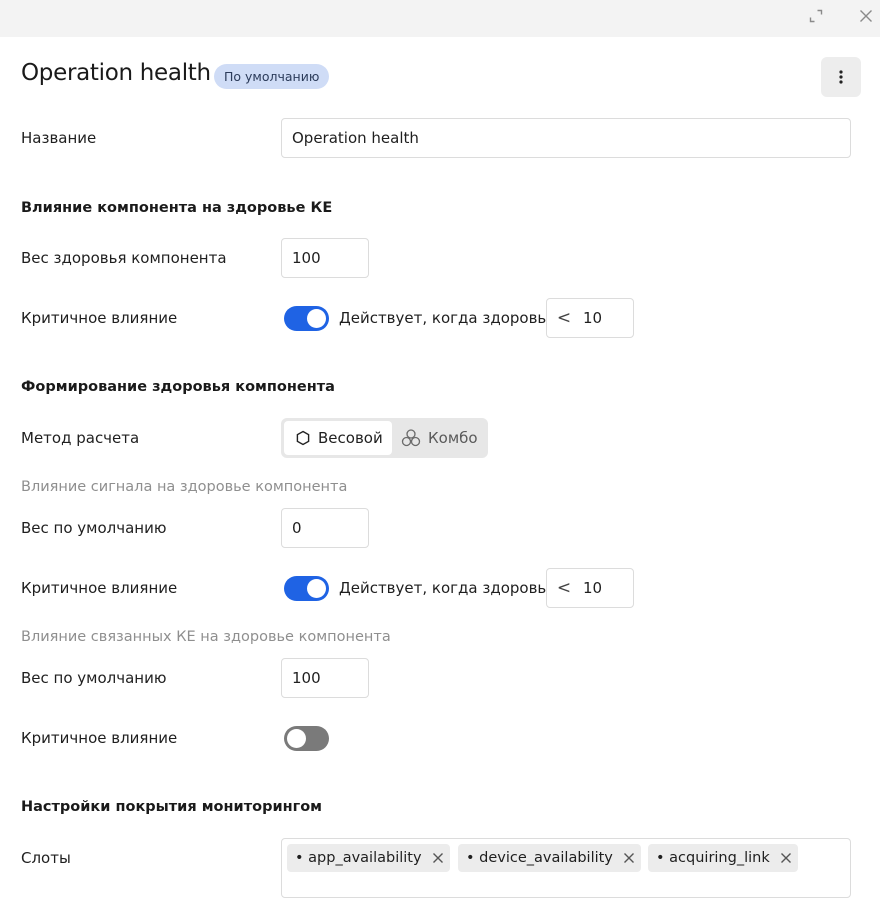  Describe the element at coordinates (453, 438) in the screenshot. I see `method-option-combo-label: Комбо` at that location.